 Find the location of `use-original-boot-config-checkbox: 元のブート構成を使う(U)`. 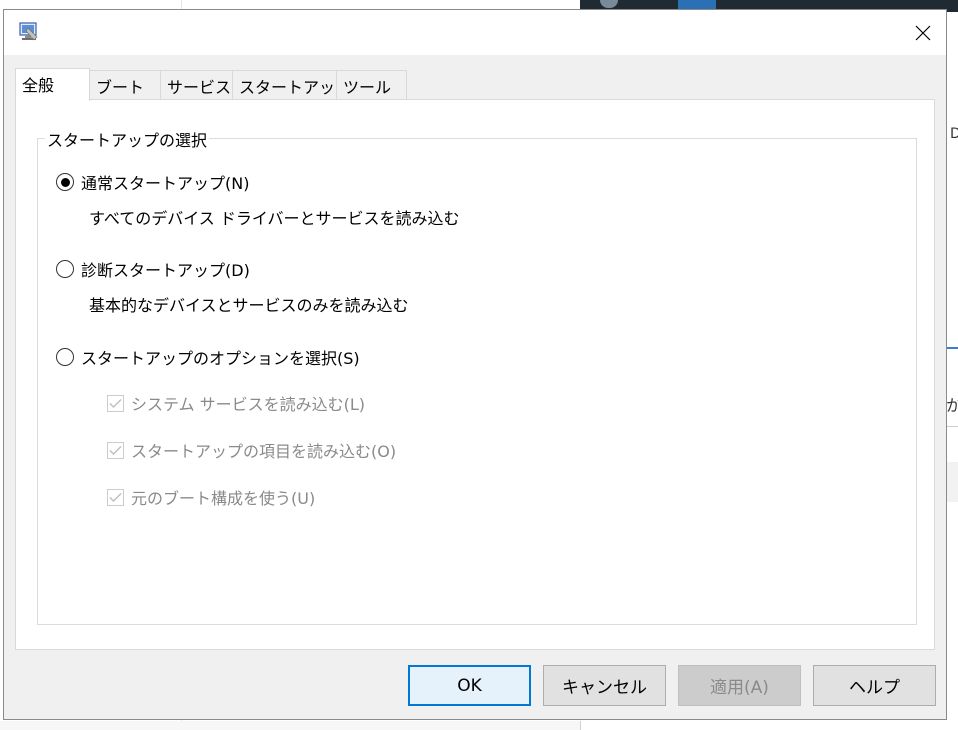

use-original-boot-config-checkbox: 元のブート構成を使う(U) is located at coordinates (211, 497).